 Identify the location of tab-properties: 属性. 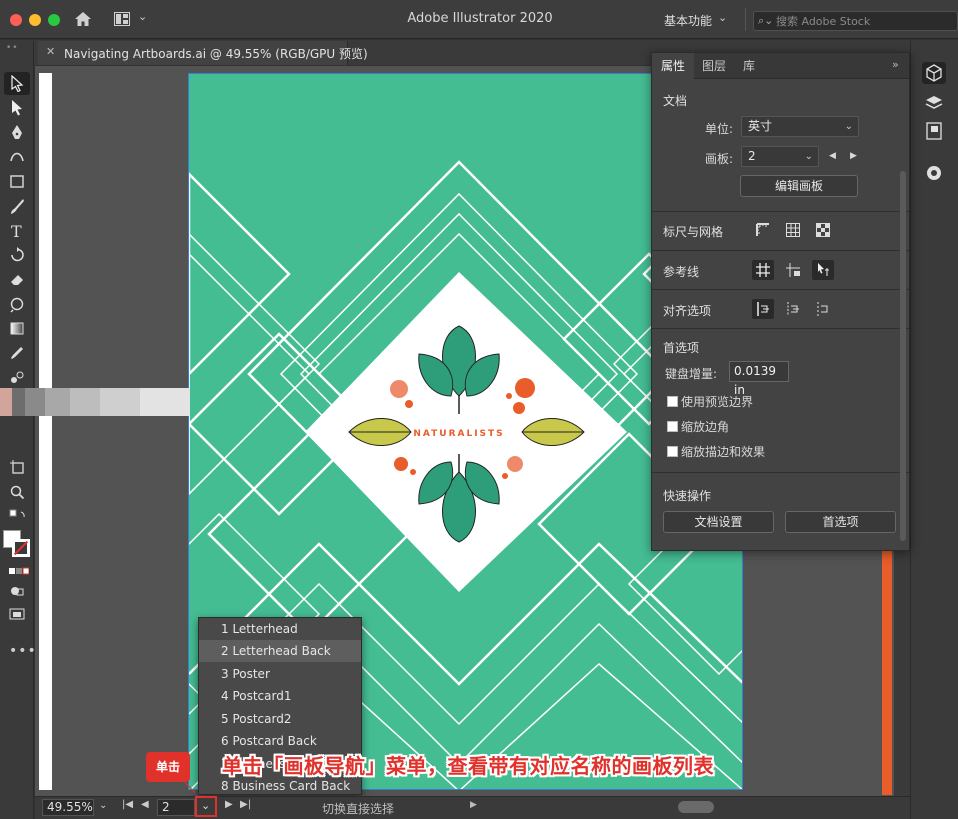
(673, 66).